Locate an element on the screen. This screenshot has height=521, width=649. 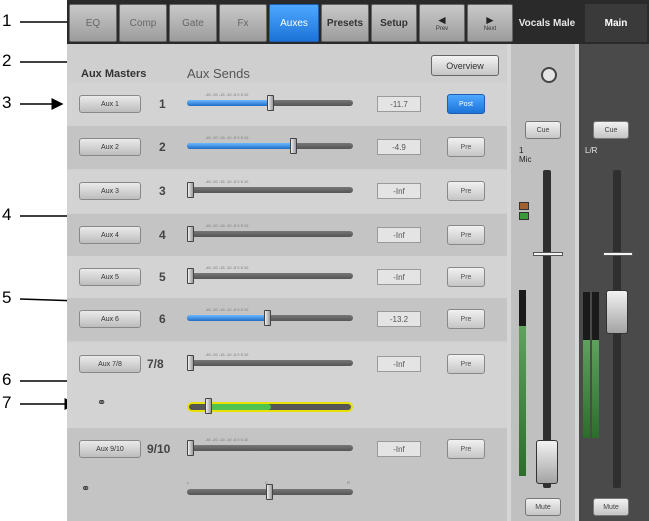
vocals-mute-button: Mute is located at coordinates (543, 507).